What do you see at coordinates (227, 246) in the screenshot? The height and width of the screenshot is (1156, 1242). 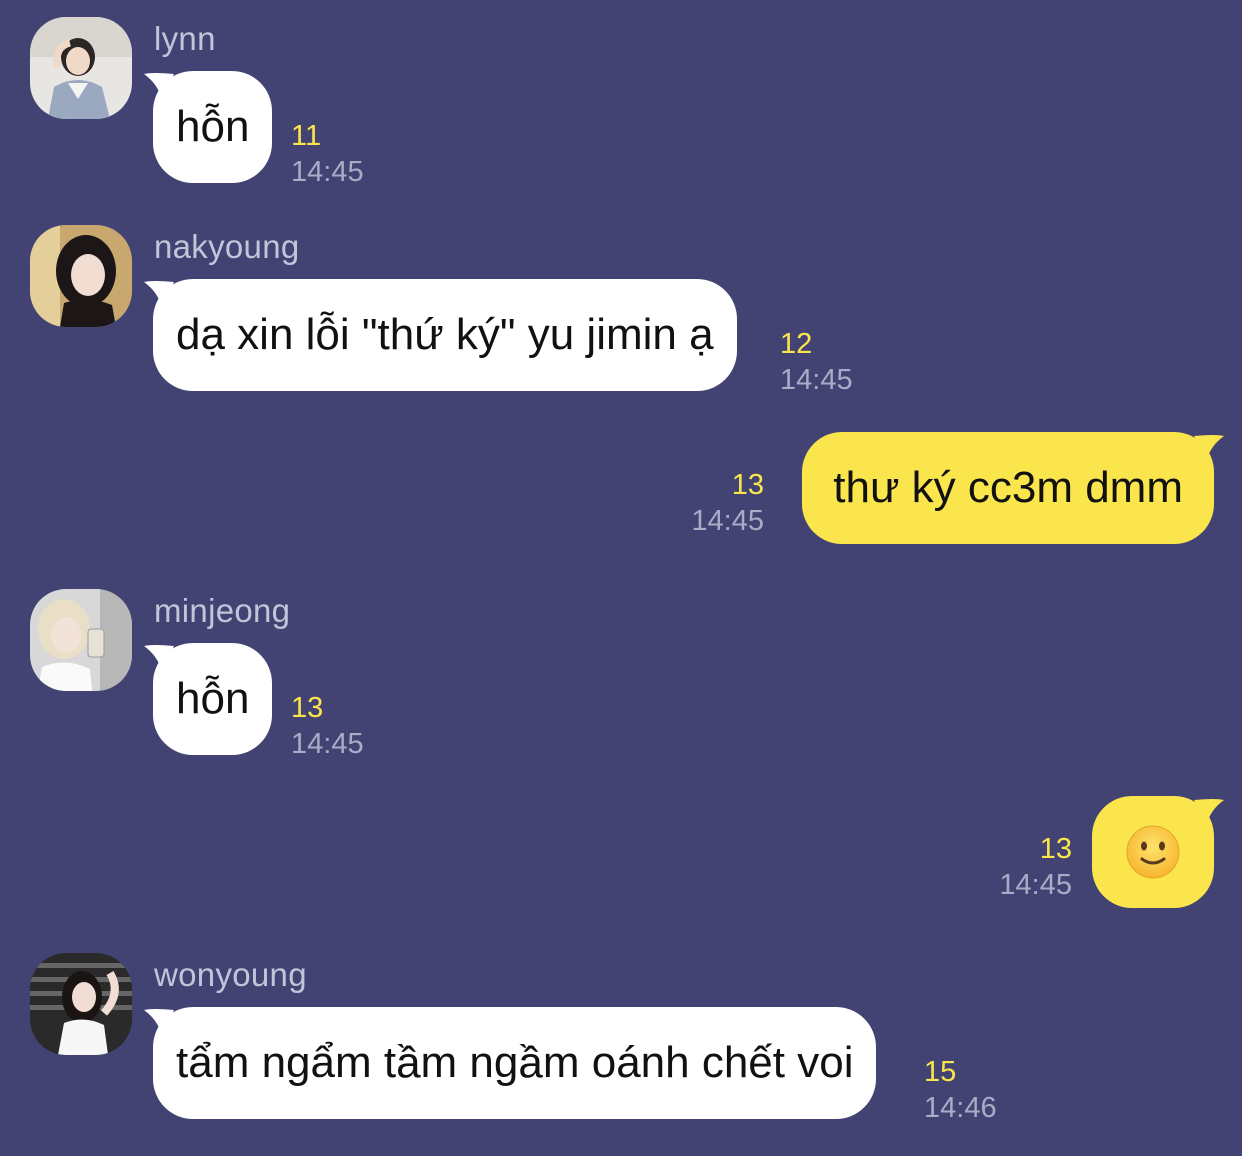 I see `sender-name: nakyoung` at bounding box center [227, 246].